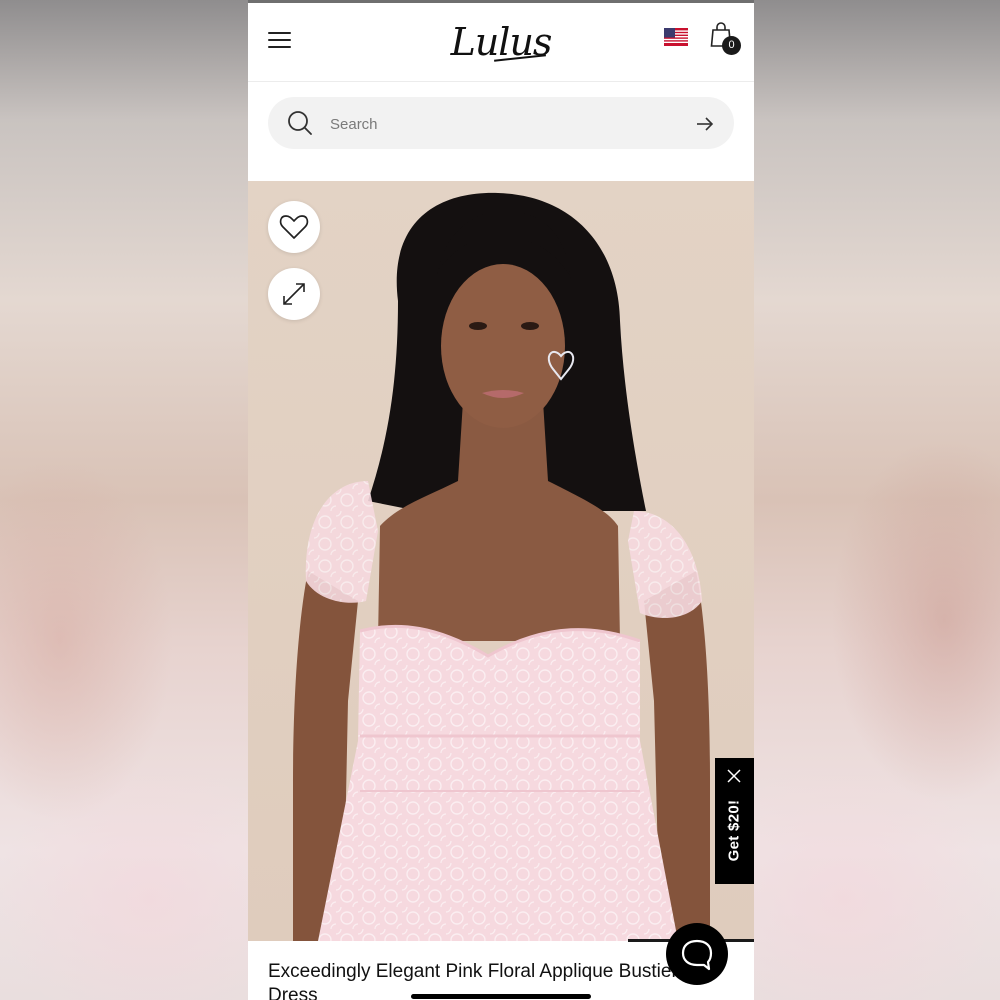 This screenshot has height=1000, width=1000. I want to click on search-bar, so click(501, 123).